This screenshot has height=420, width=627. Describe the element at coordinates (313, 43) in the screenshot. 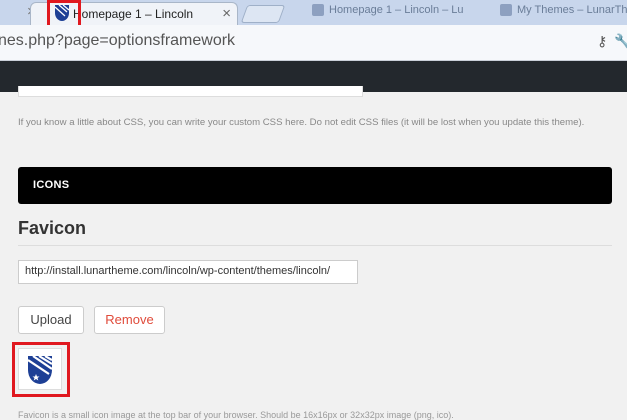

I see `address-bar: nes.php?page=optionsframework ⚷ 🔧` at that location.